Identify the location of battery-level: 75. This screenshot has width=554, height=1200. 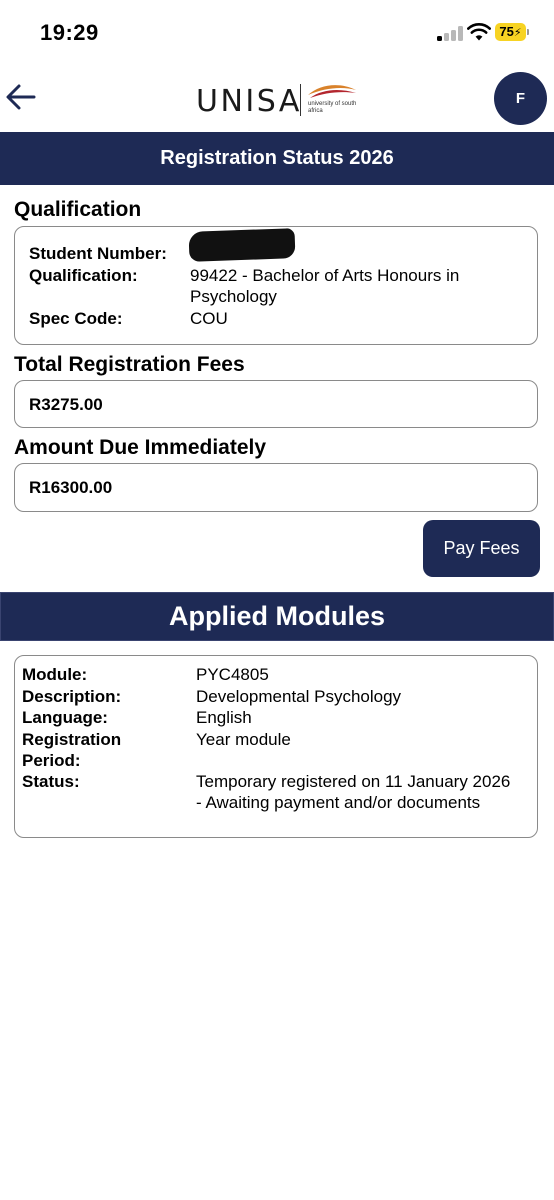
(506, 31).